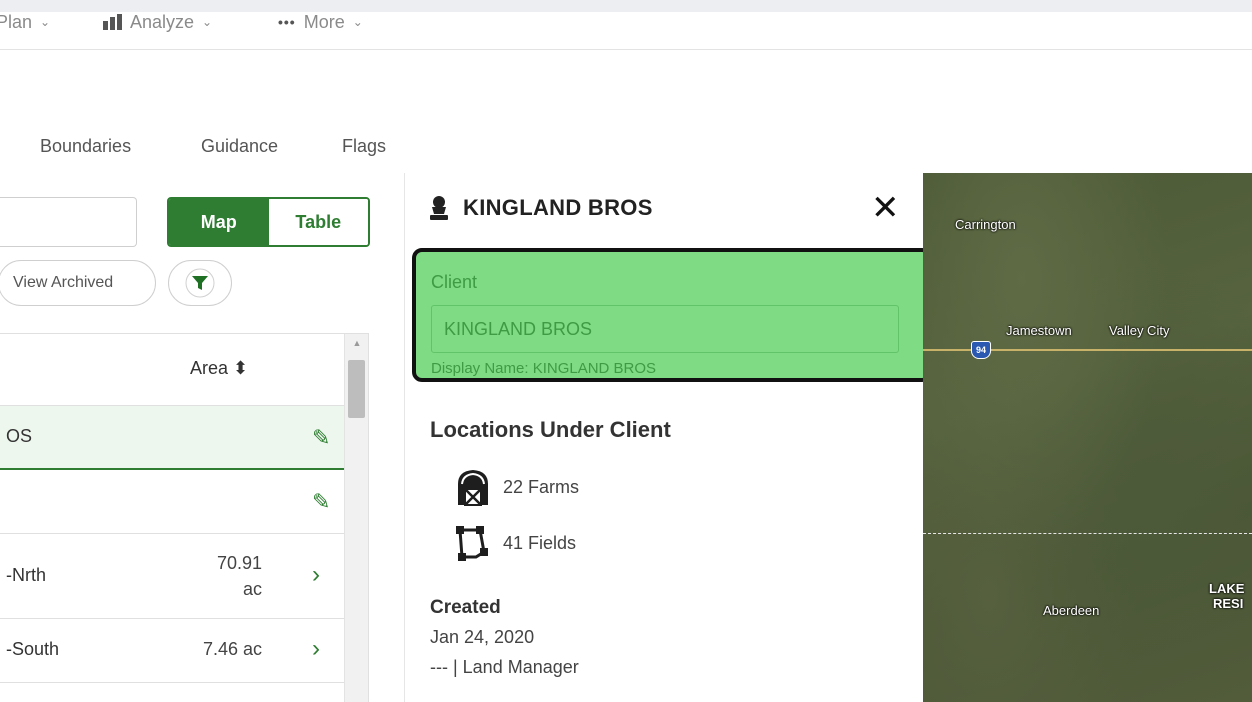 This screenshot has width=1252, height=702. I want to click on farms-count-item: 22 Farms, so click(516, 487).